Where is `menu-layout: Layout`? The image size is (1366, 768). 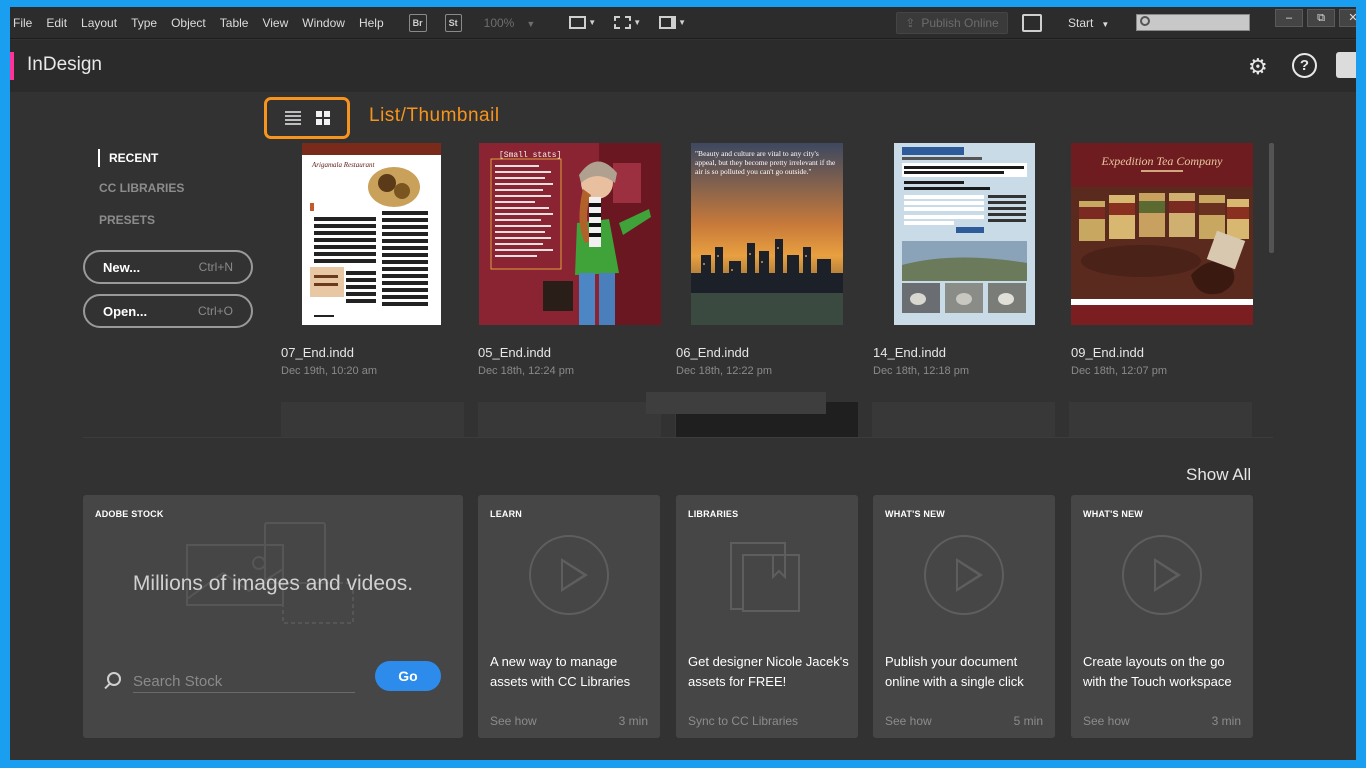
menu-layout: Layout is located at coordinates (99, 23).